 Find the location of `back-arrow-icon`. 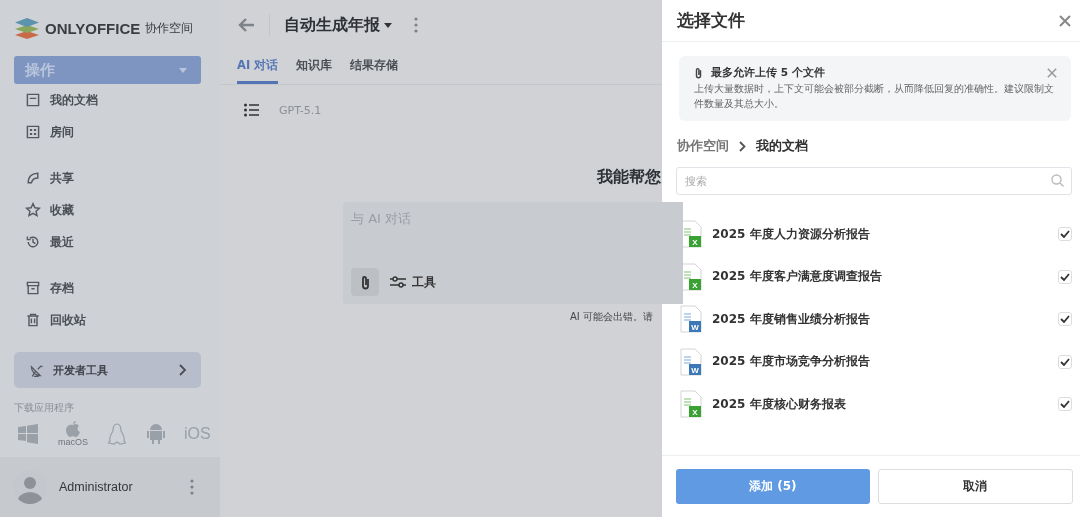

back-arrow-icon is located at coordinates (246, 25).